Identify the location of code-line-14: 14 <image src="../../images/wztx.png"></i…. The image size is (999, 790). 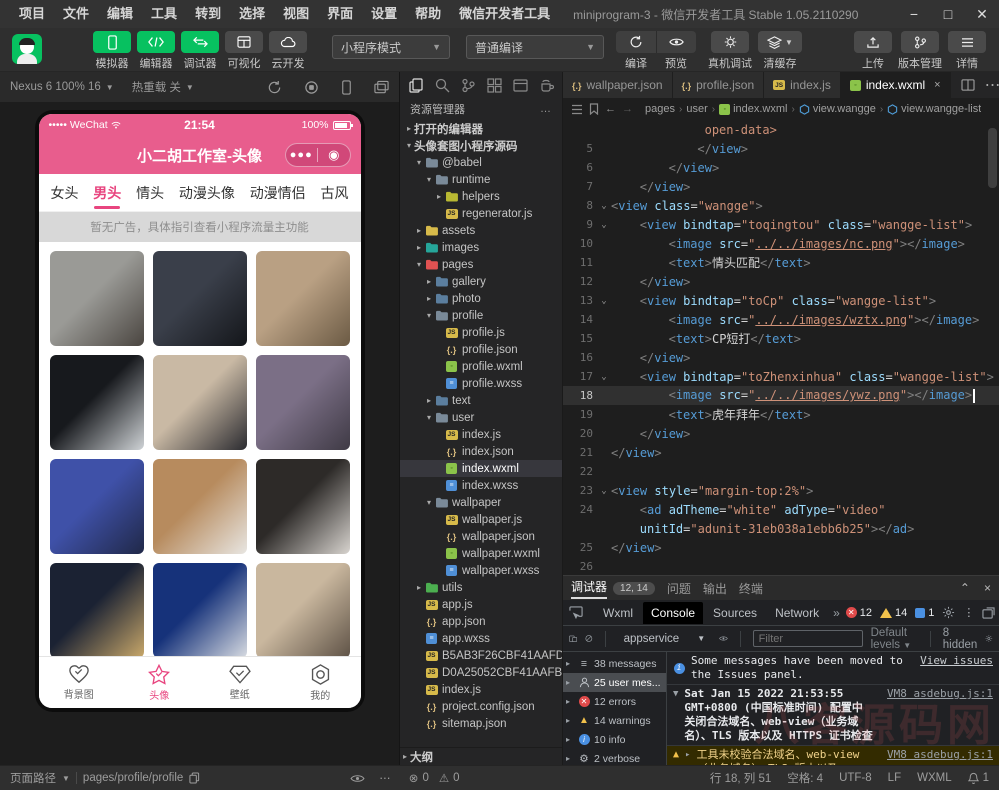
(781, 319).